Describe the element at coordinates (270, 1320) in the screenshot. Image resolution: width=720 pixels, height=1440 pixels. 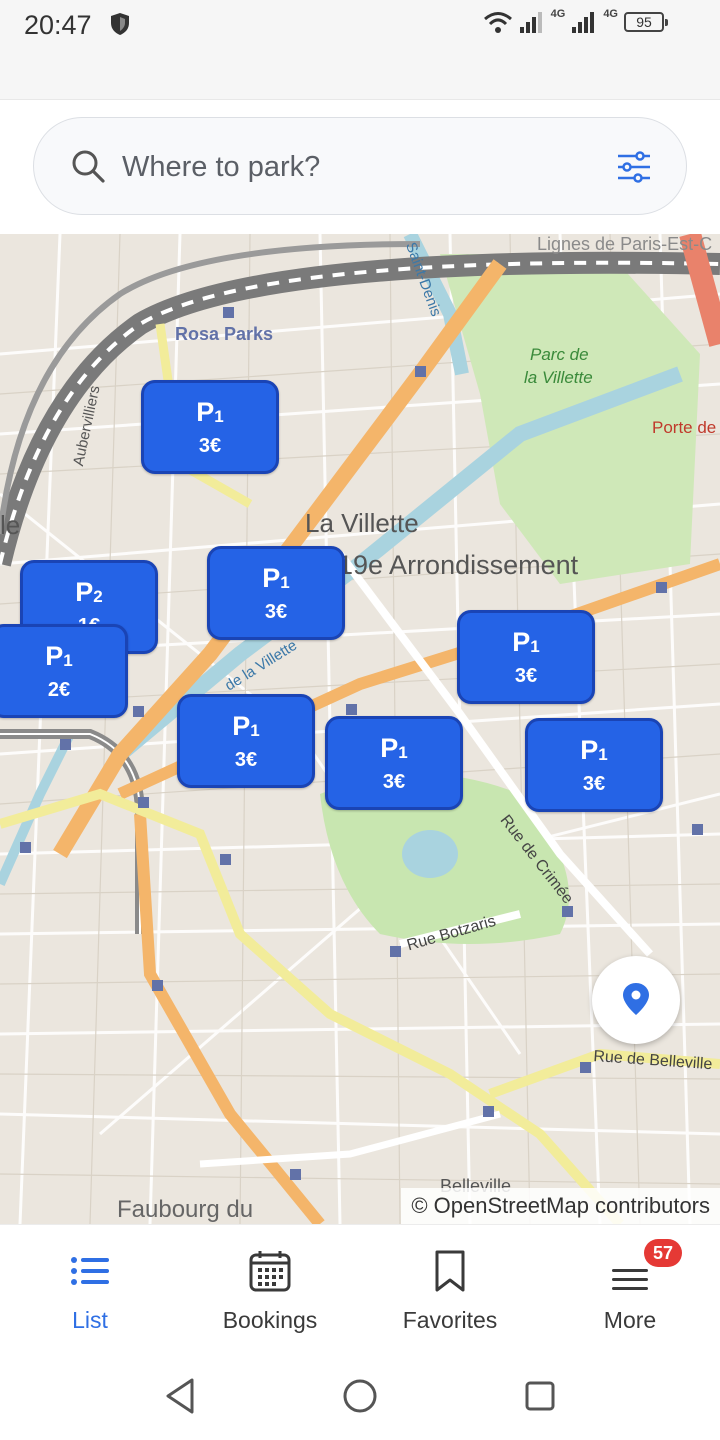
I see `nav-label-bookings: Bookings` at that location.